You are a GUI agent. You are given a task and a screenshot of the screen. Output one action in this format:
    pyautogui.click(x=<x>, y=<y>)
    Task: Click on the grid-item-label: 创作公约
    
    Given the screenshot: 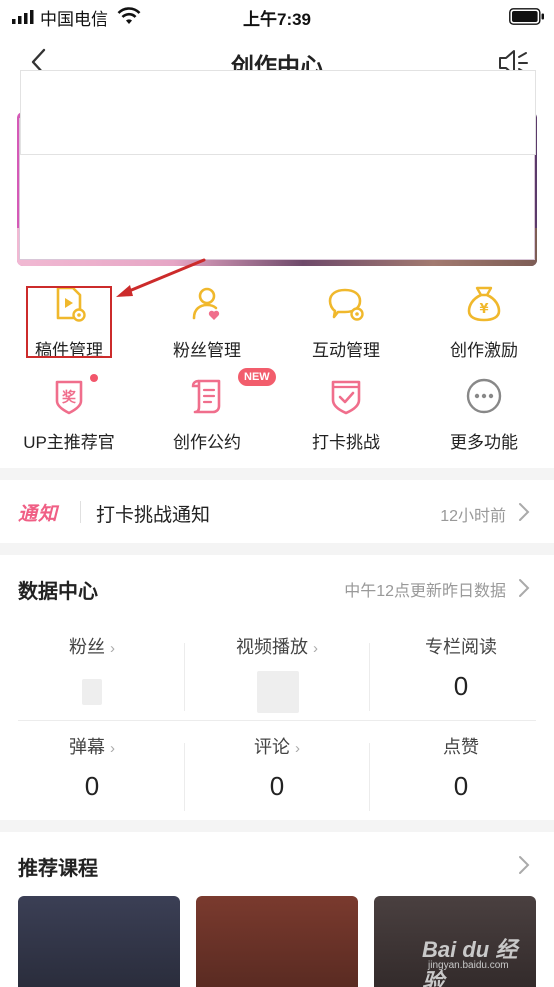 What is the action you would take?
    pyautogui.click(x=207, y=442)
    